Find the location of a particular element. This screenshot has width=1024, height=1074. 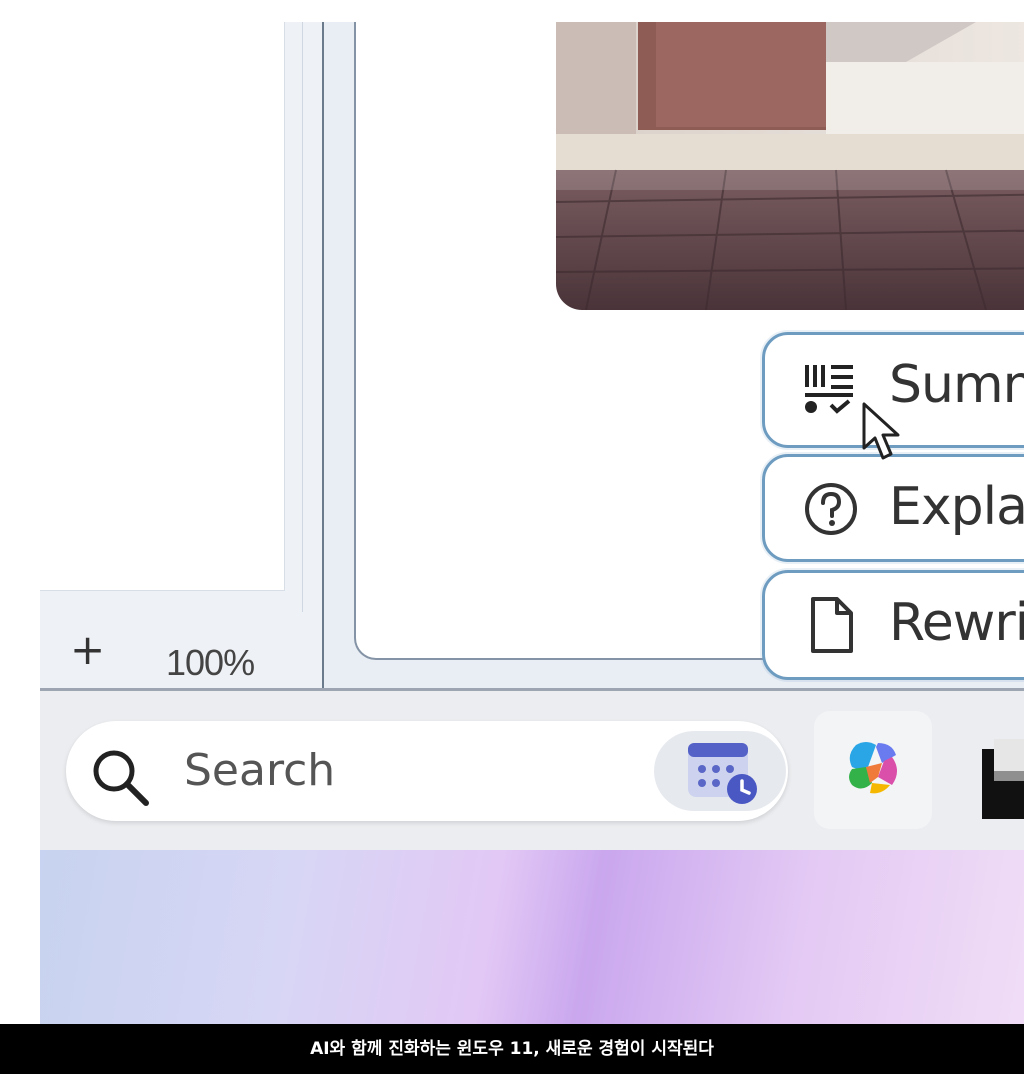

search-input: Search is located at coordinates (427, 771).